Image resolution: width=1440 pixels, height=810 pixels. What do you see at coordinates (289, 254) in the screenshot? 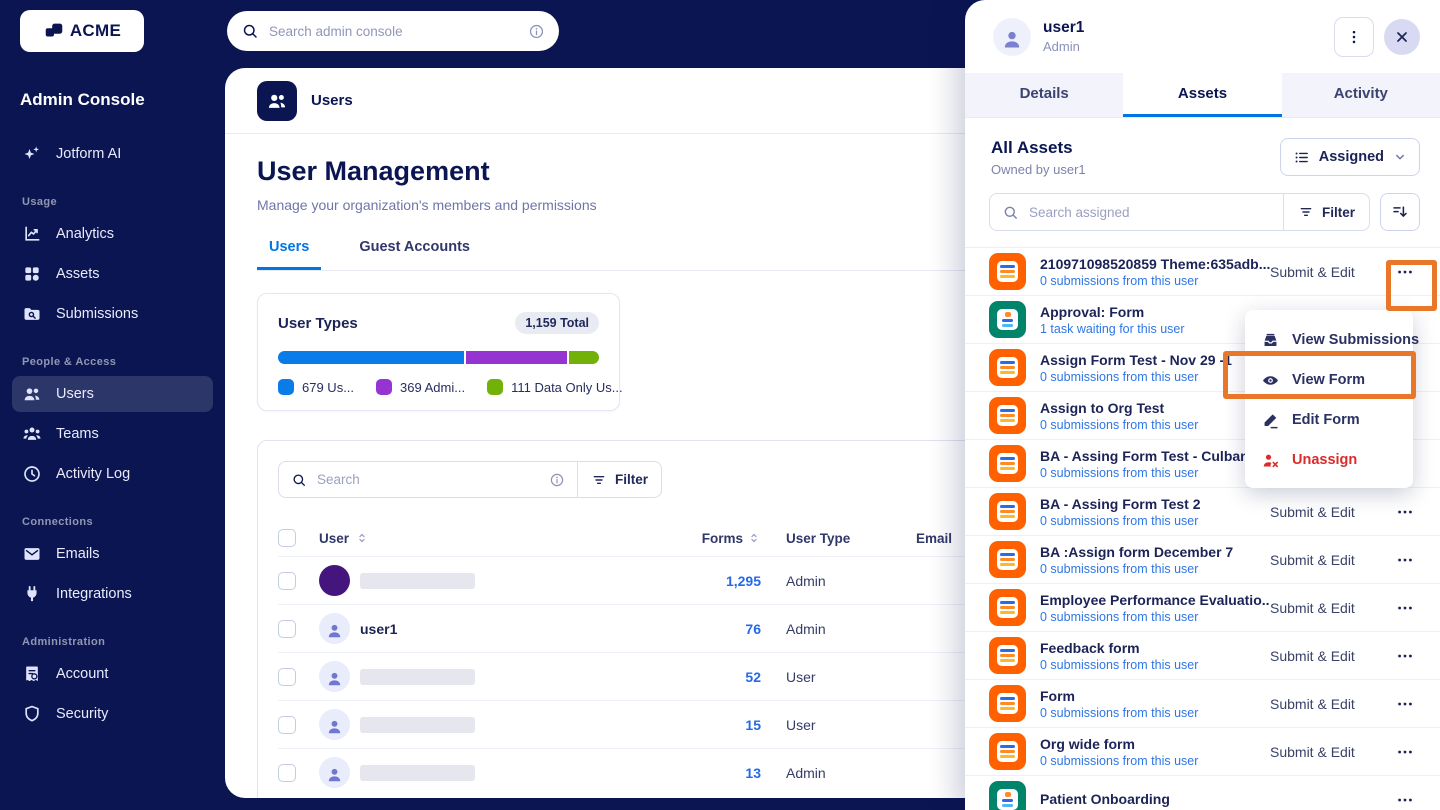
I see `tab: Users` at bounding box center [289, 254].